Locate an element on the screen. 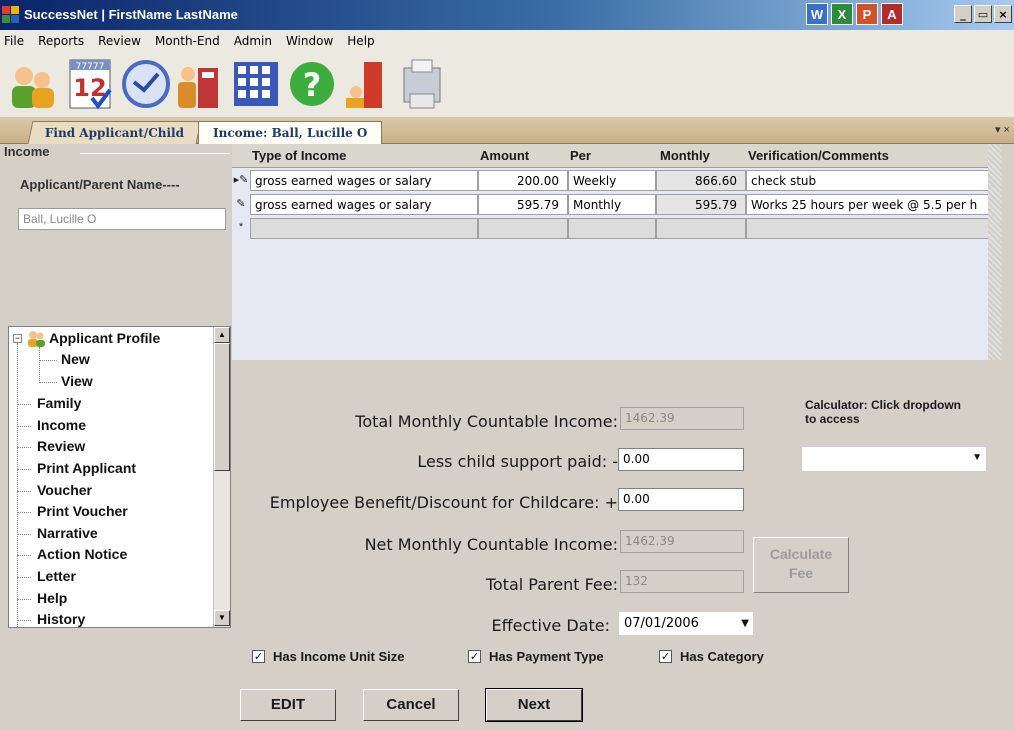 Image resolution: width=1014 pixels, height=730 pixels. new-row-marker: * is located at coordinates (241, 227).